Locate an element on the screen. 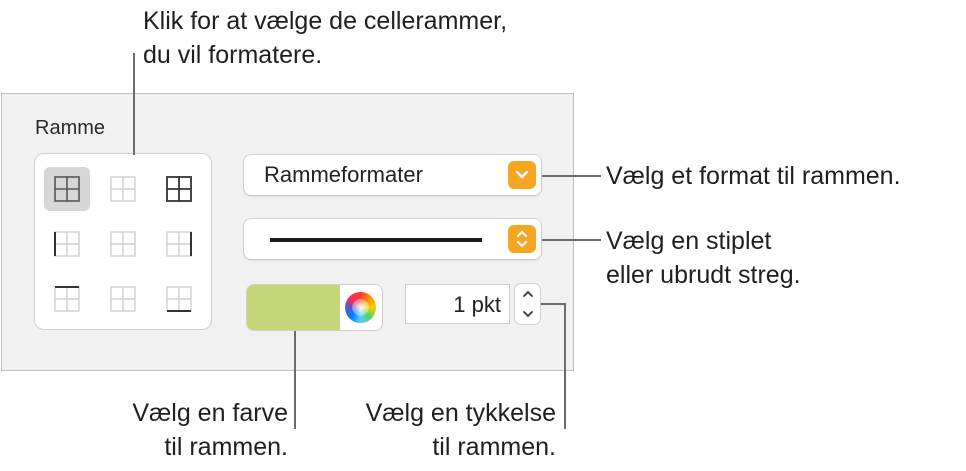  callout-line: Klik for at vælge de cellerammer, is located at coordinates (325, 21).